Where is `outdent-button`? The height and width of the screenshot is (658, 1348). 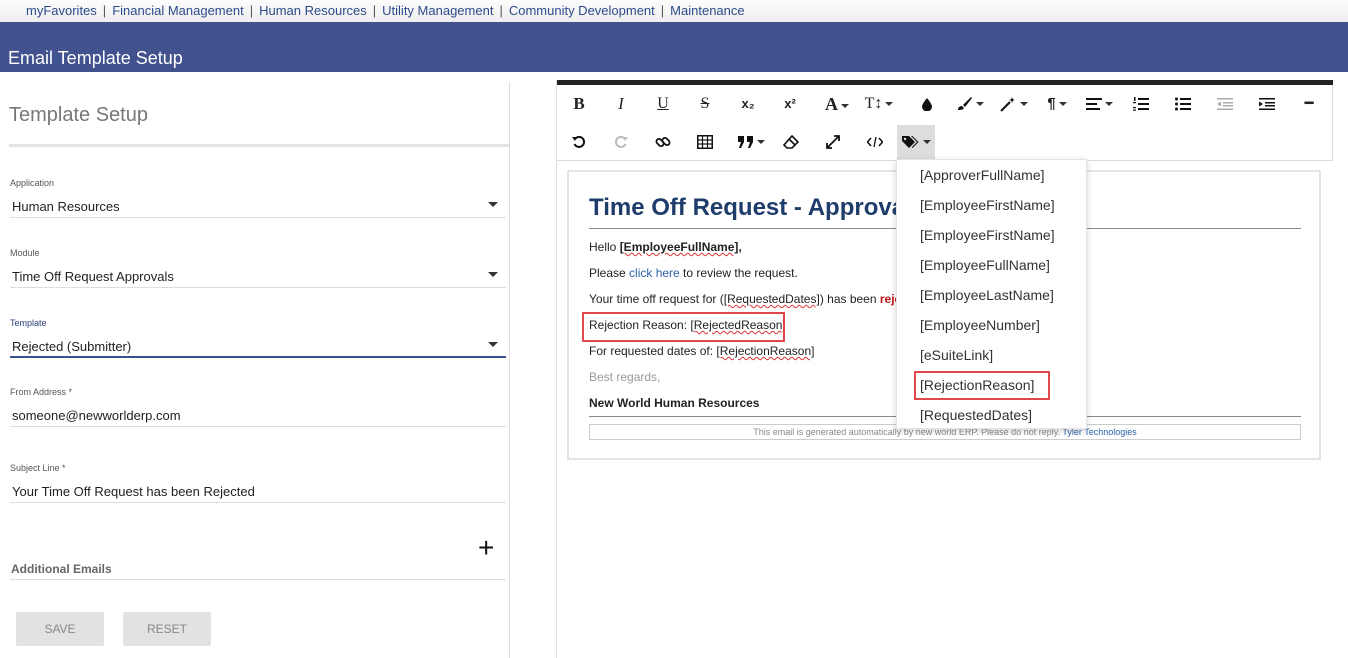
outdent-button is located at coordinates (1225, 104).